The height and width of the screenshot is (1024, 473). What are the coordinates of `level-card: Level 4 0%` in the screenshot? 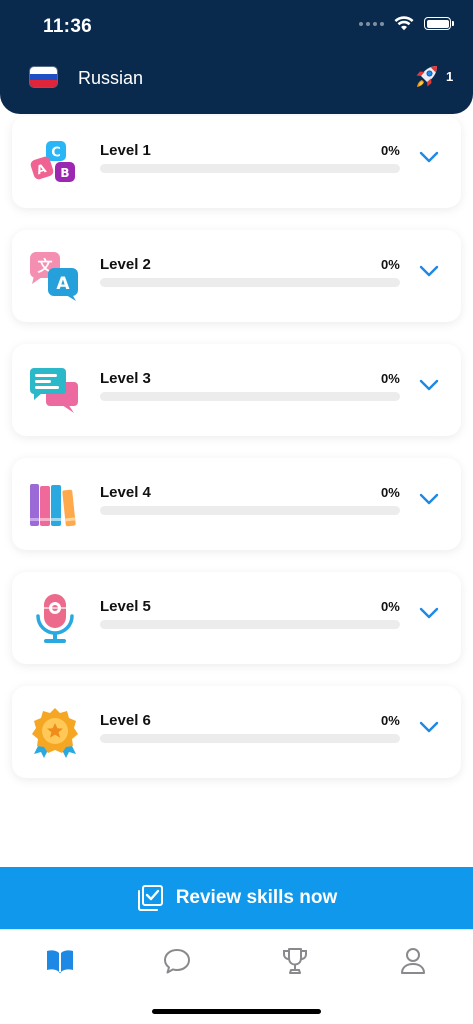 It's located at (236, 493).